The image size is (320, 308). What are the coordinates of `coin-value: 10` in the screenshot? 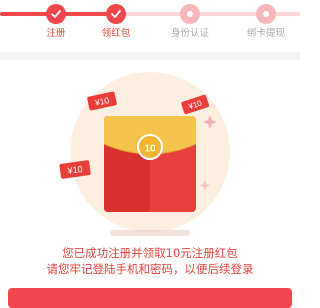 It's located at (150, 149).